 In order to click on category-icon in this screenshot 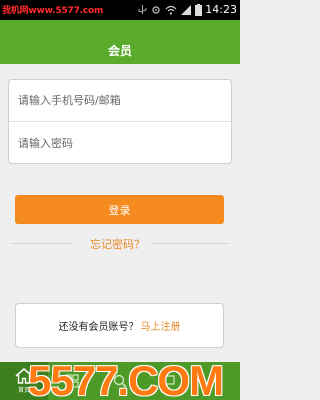, I will do `click(72, 381)`.